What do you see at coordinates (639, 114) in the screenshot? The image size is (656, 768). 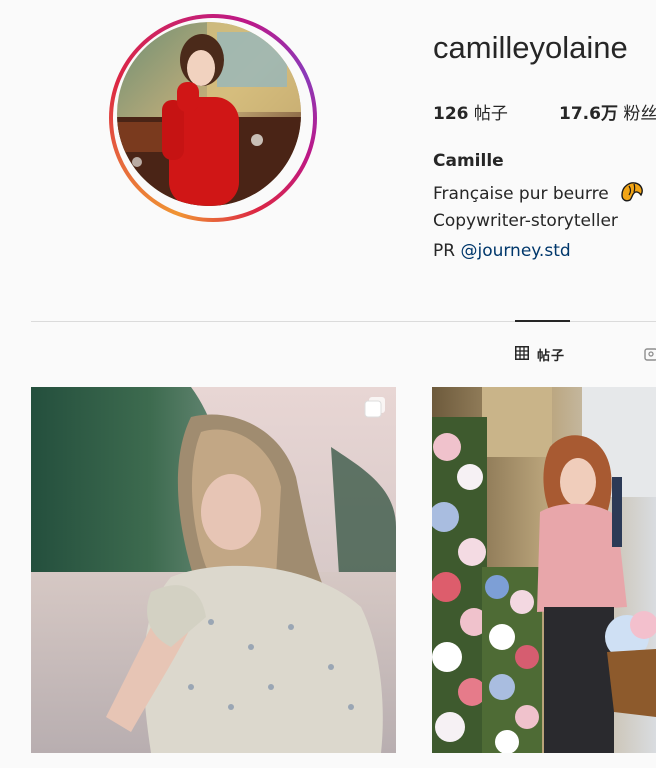 I see `followers-label: 粉丝` at bounding box center [639, 114].